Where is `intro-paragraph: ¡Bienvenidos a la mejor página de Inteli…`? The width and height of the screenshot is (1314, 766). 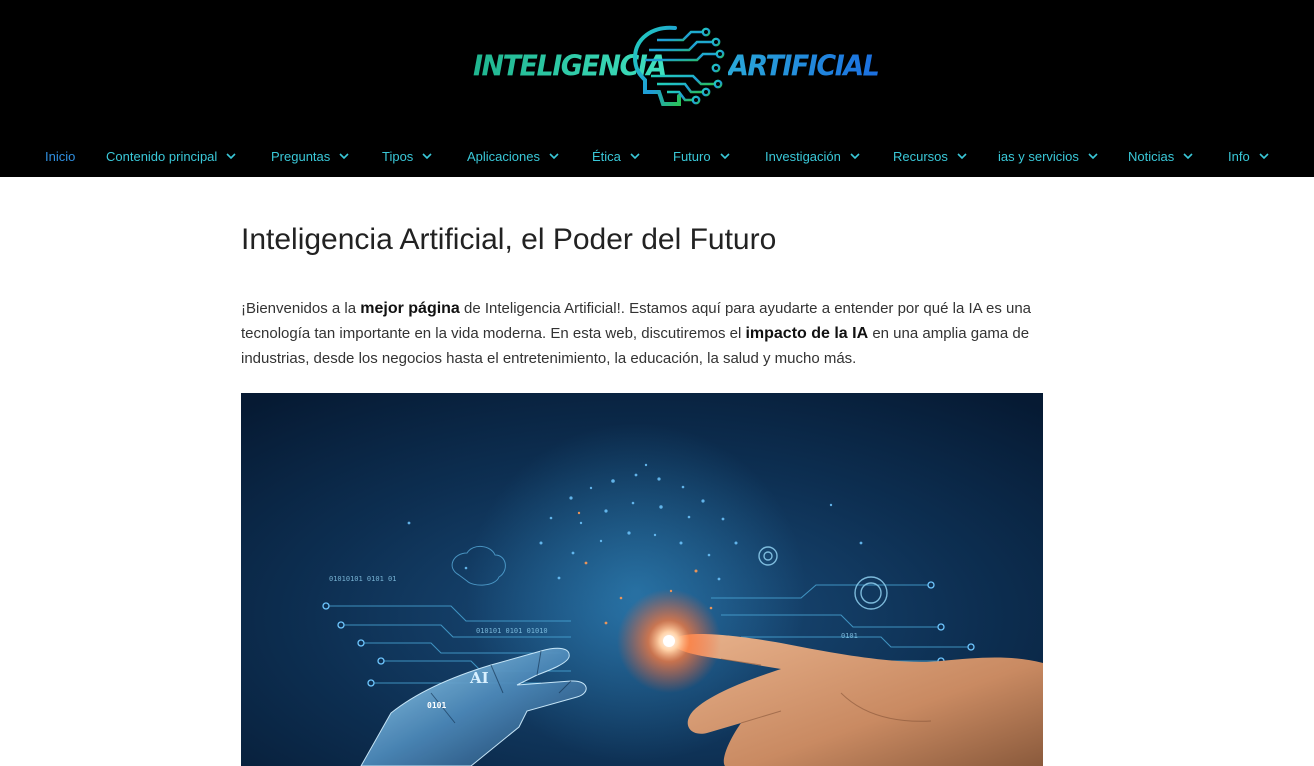
intro-paragraph: ¡Bienvenidos a la mejor página de Inteli… is located at coordinates (658, 333).